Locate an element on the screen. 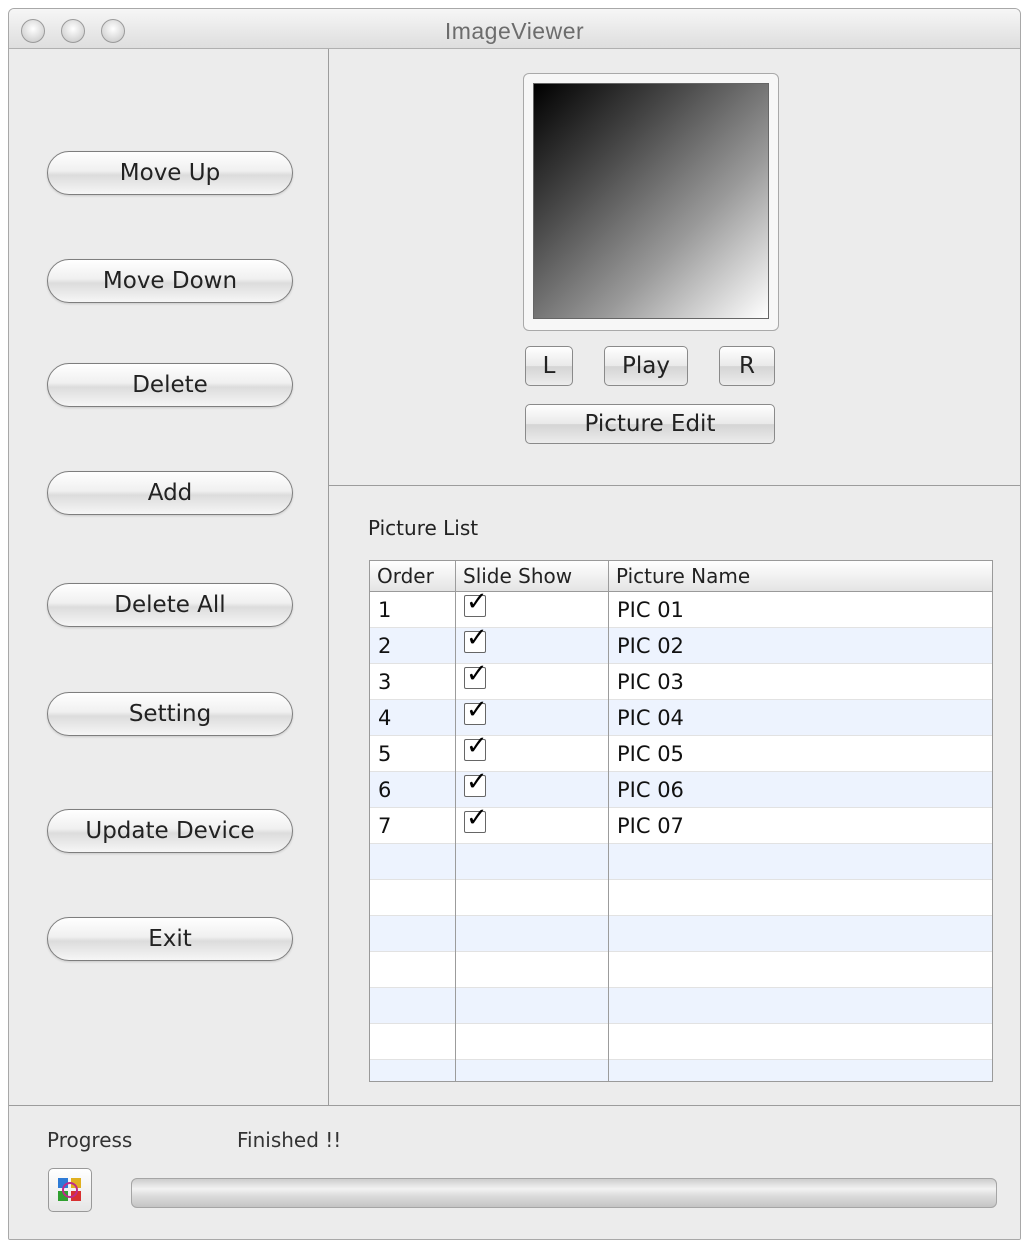 The width and height of the screenshot is (1021, 1243). order-cell: 3 is located at coordinates (385, 682).